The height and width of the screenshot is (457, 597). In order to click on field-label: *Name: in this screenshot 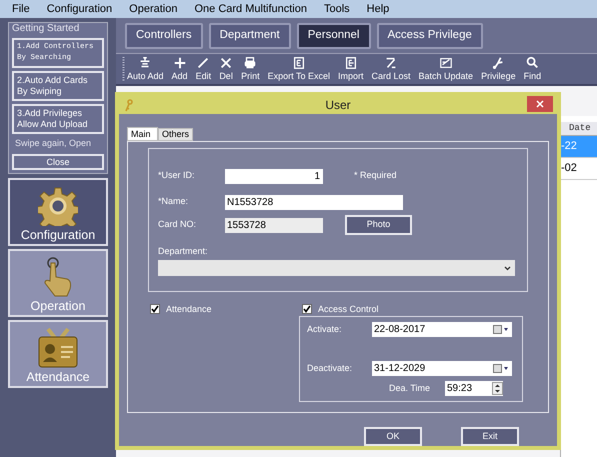, I will do `click(174, 201)`.